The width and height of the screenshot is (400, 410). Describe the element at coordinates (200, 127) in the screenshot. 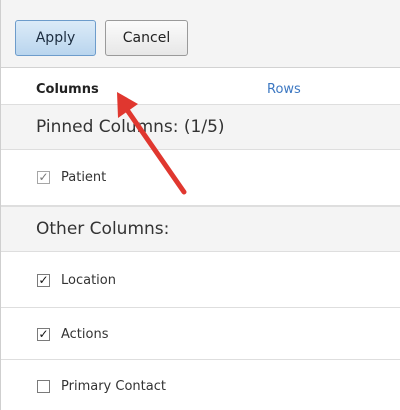

I see `pinned-columns-header: Pinned Columns: (1/5)` at that location.